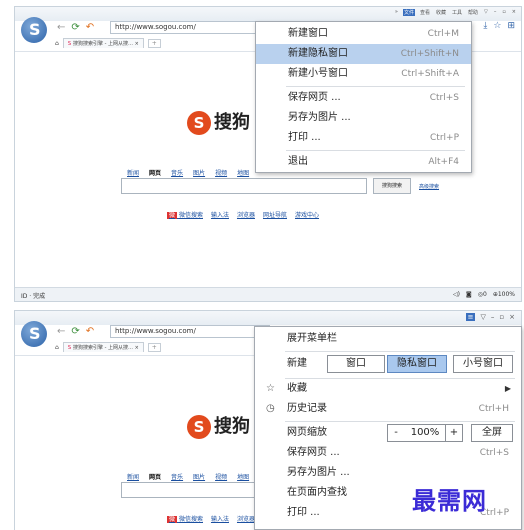 This screenshot has width=524, height=530. Describe the element at coordinates (318, 53) in the screenshot. I see `menu-item-label: 新建隐私窗口` at that location.